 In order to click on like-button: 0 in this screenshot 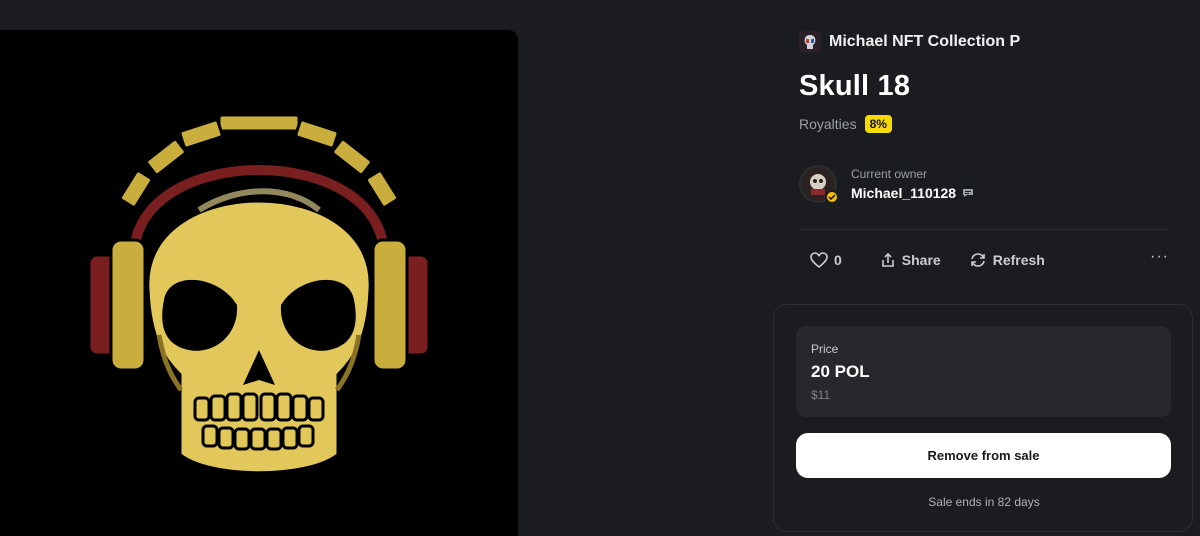, I will do `click(826, 260)`.